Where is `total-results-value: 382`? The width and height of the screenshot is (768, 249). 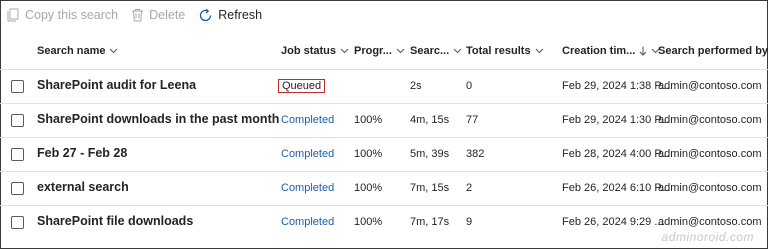
total-results-value: 382 is located at coordinates (475, 154).